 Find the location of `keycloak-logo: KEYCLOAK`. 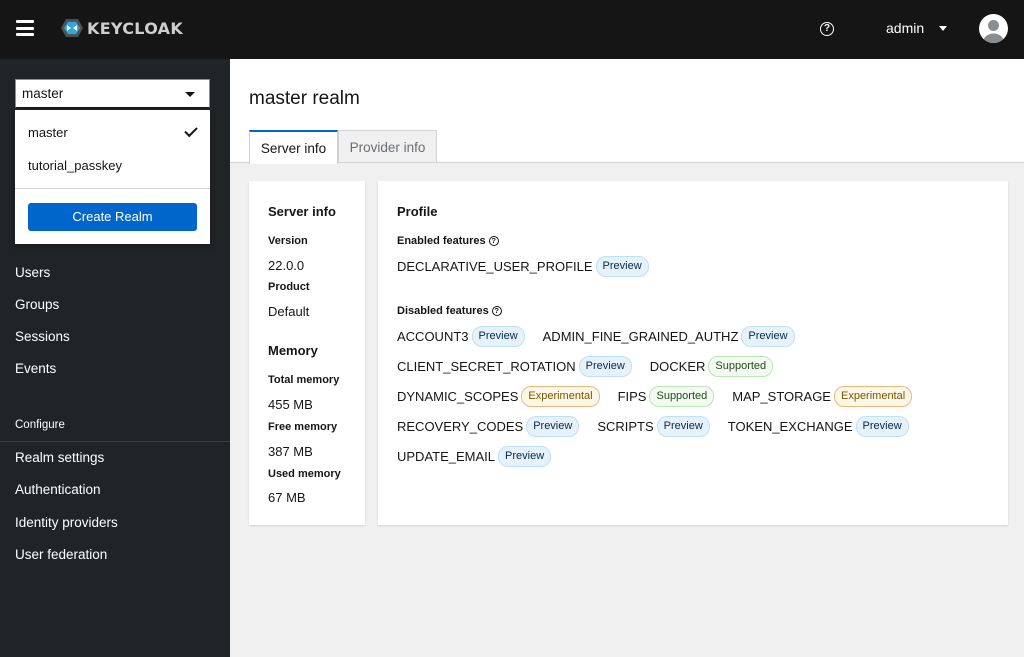

keycloak-logo: KEYCLOAK is located at coordinates (120, 28).